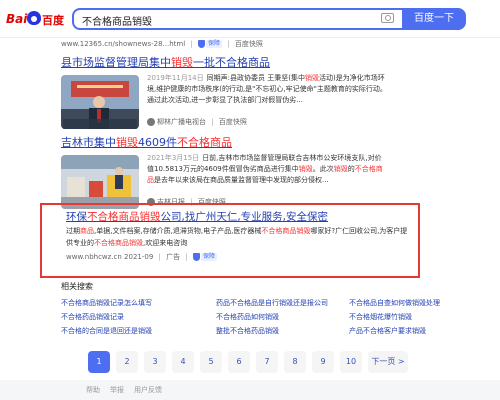 The width and height of the screenshot is (500, 400). I want to click on search-button: 百度一下, so click(434, 19).